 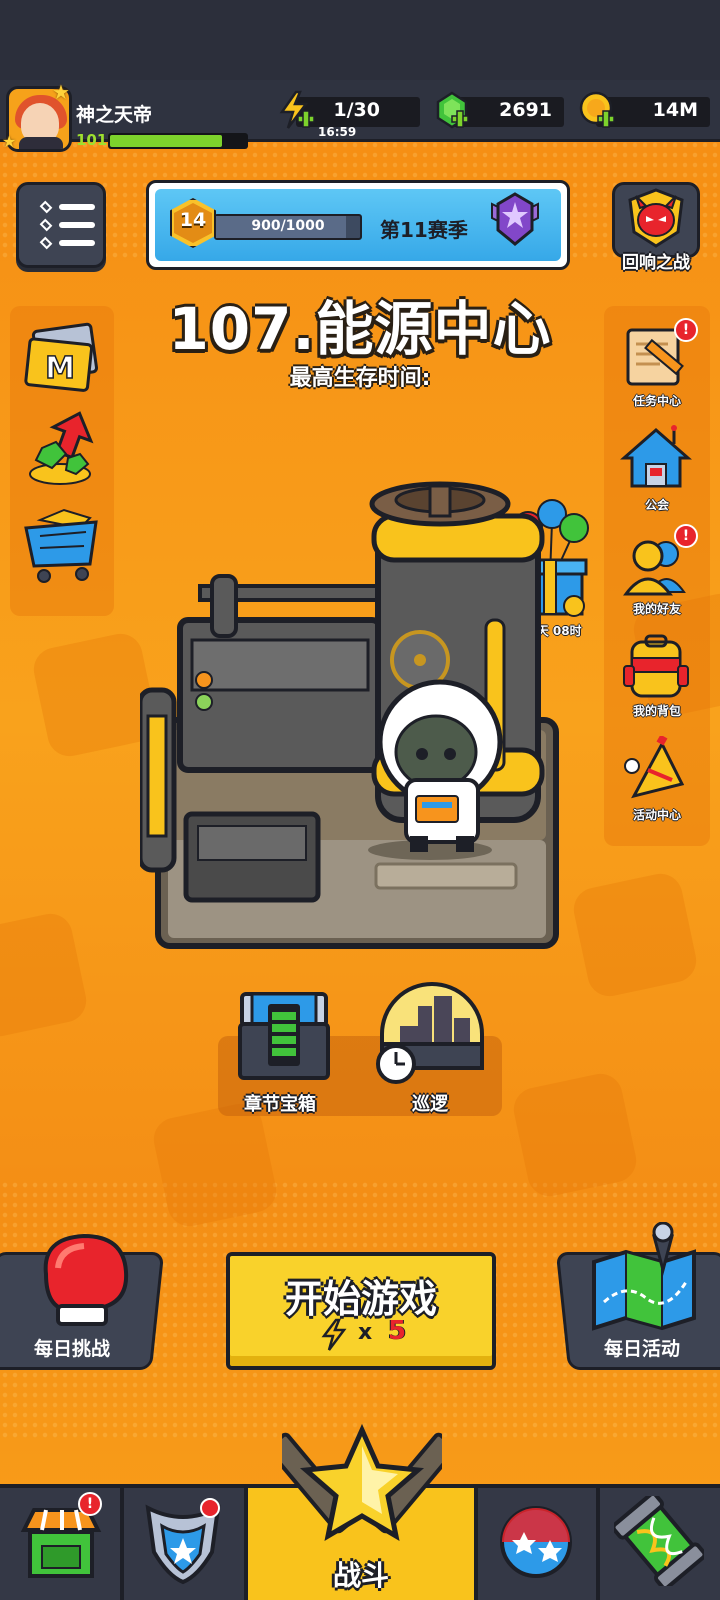 What do you see at coordinates (525, 110) in the screenshot?
I see `gem-value: 2691` at bounding box center [525, 110].